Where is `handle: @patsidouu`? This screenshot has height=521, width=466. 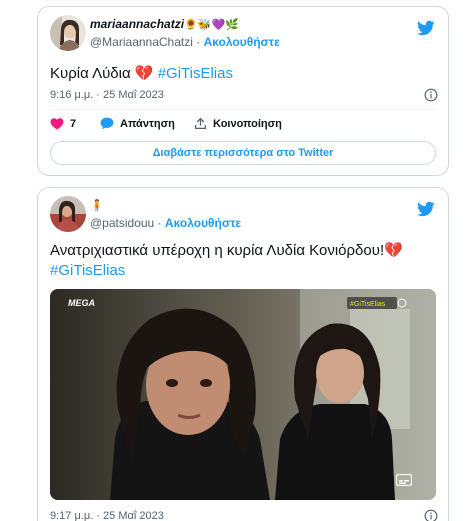 handle: @patsidouu is located at coordinates (122, 223).